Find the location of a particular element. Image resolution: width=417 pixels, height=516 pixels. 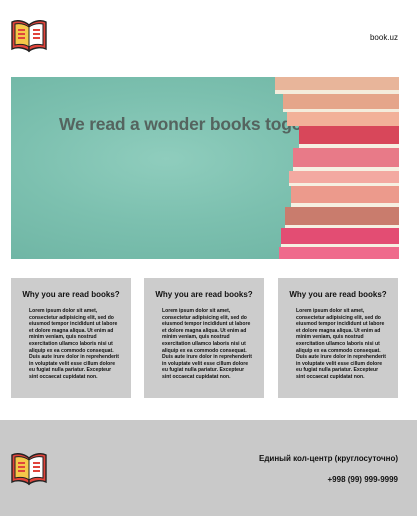

header: book.uz is located at coordinates (208, 35).